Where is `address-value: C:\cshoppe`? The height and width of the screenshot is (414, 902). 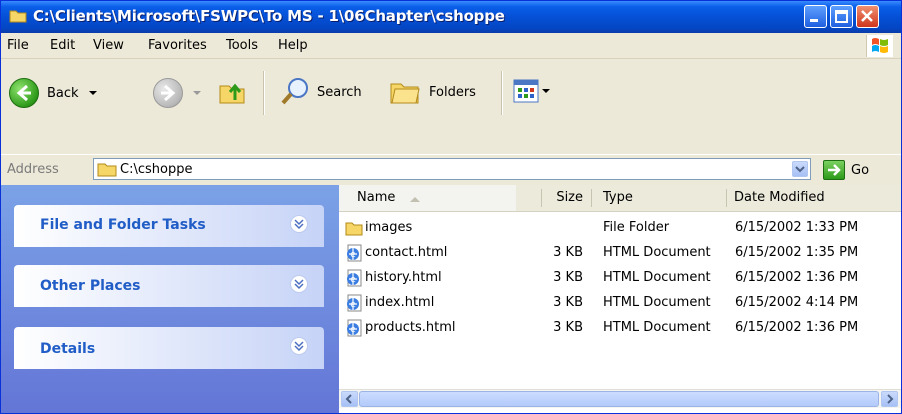 address-value: C:\cshoppe is located at coordinates (156, 169).